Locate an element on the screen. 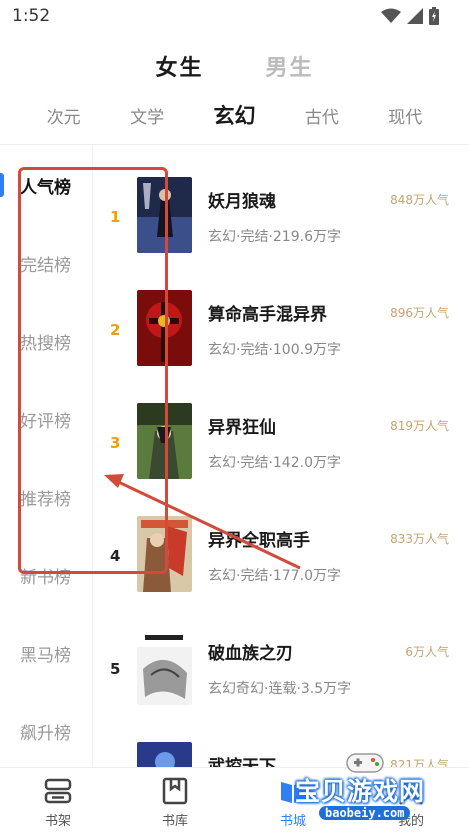 This screenshot has width=469, height=834. tab-ciyuan: 次元 is located at coordinates (64, 116).